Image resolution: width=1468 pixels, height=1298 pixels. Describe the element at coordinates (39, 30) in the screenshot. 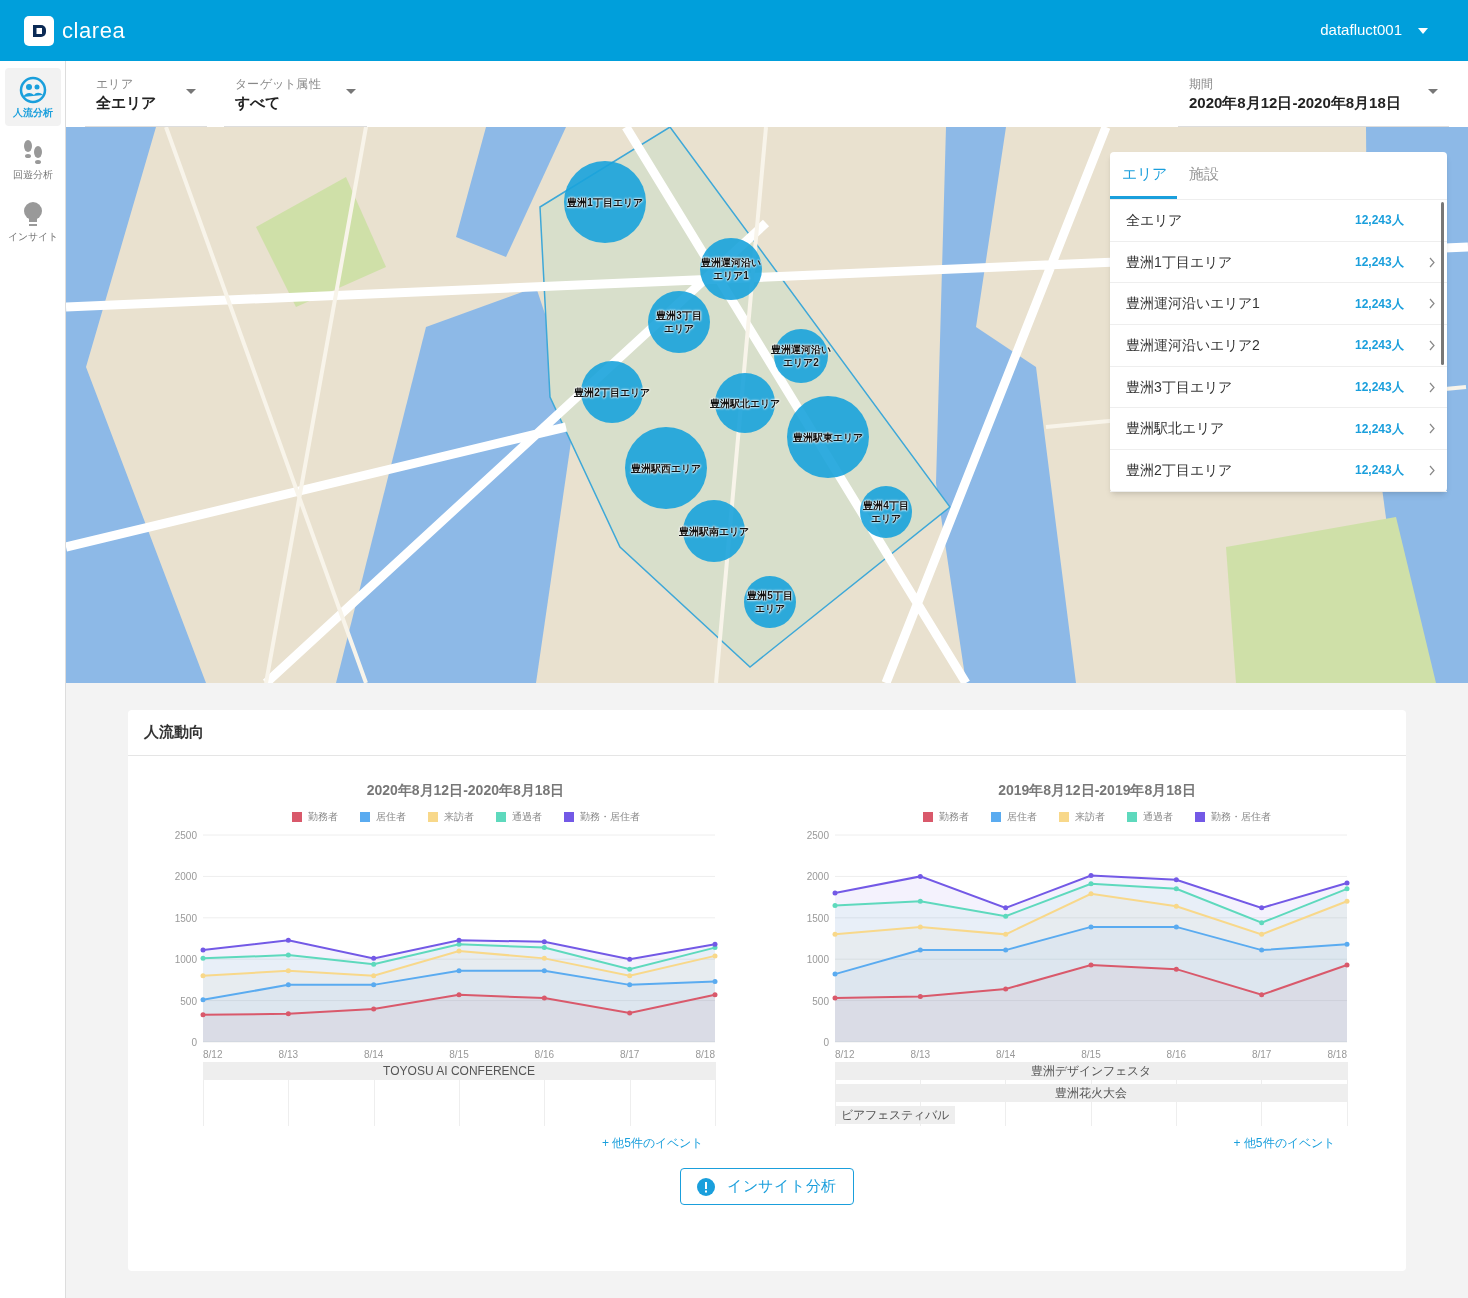

I see `logo-icon` at that location.